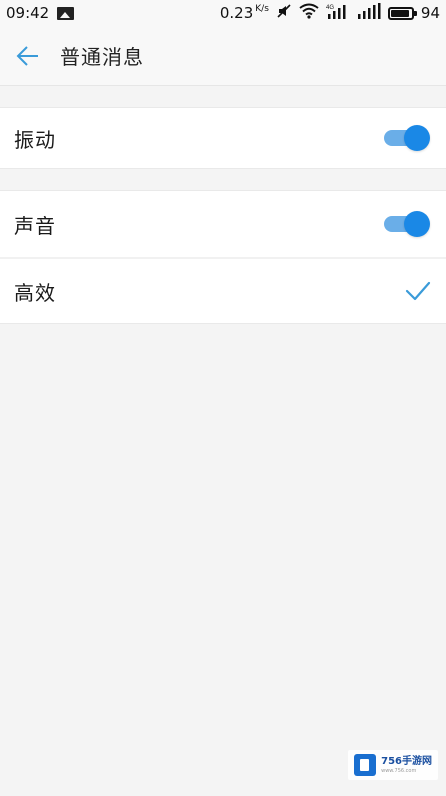 The width and height of the screenshot is (446, 796). I want to click on vibration-label: 振动, so click(35, 139).